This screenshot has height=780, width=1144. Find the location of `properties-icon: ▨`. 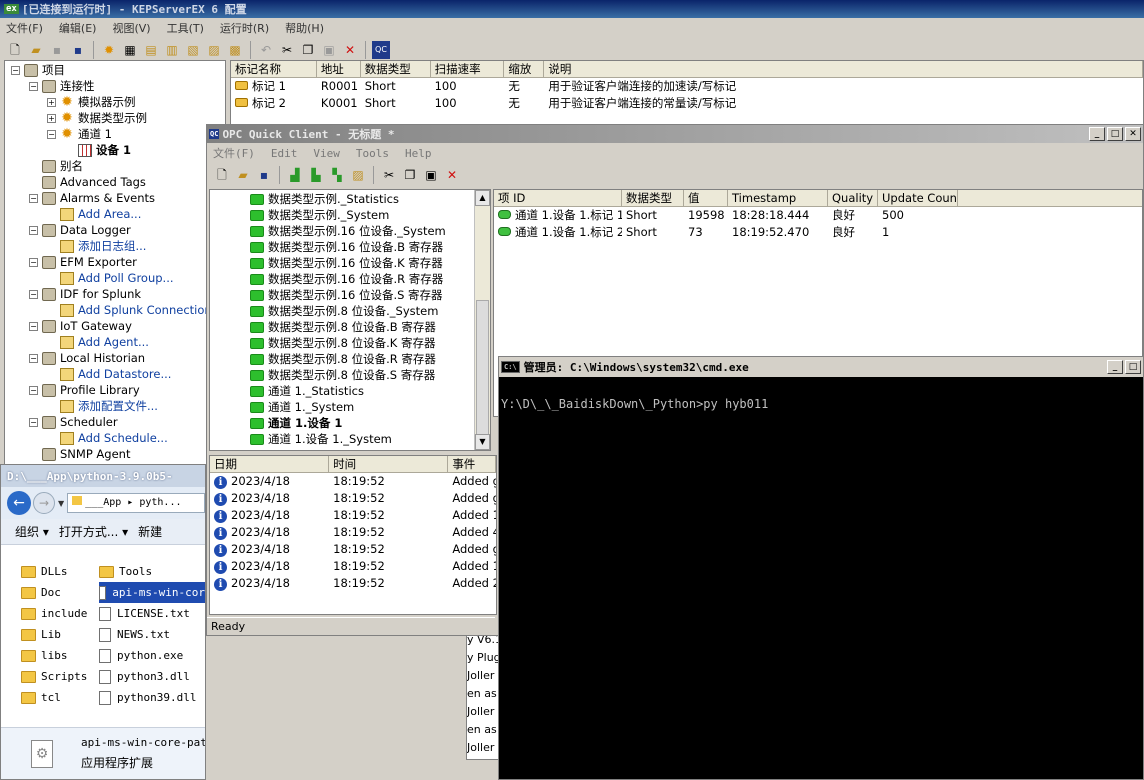

properties-icon: ▨ is located at coordinates (358, 175).